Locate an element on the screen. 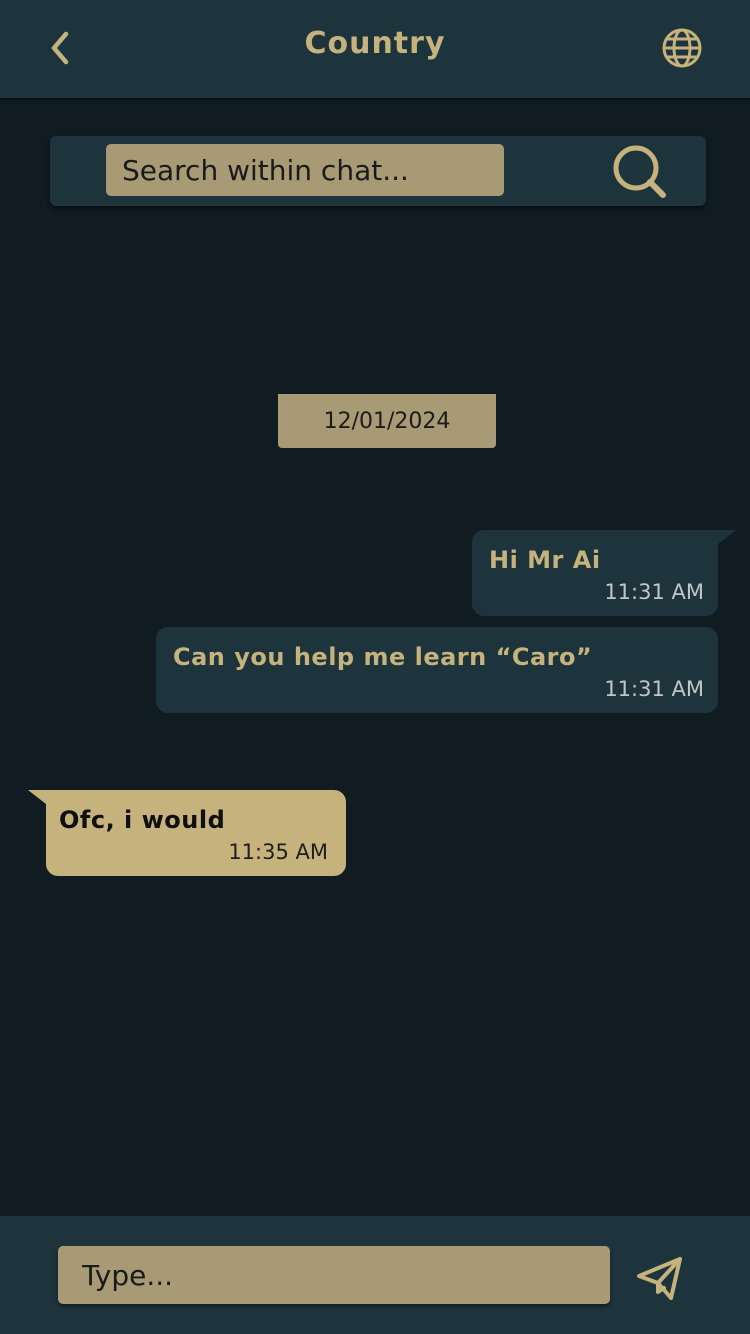 The height and width of the screenshot is (1334, 750). message-bubble-received: Ofc, i would 11:35 AM is located at coordinates (187, 833).